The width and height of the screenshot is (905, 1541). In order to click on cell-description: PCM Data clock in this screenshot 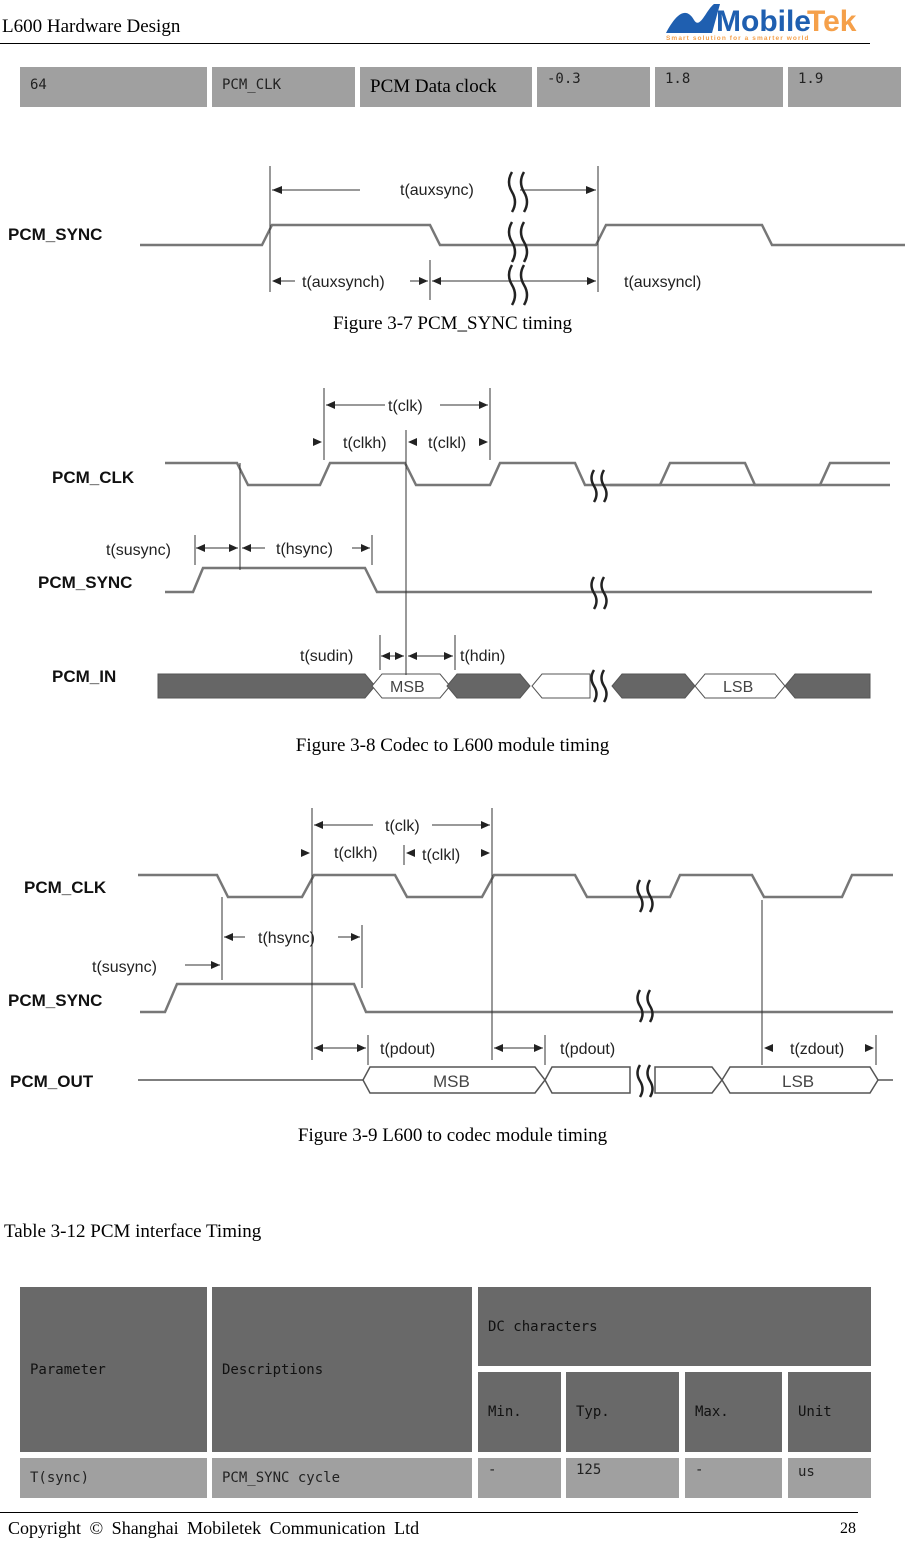, I will do `click(446, 87)`.